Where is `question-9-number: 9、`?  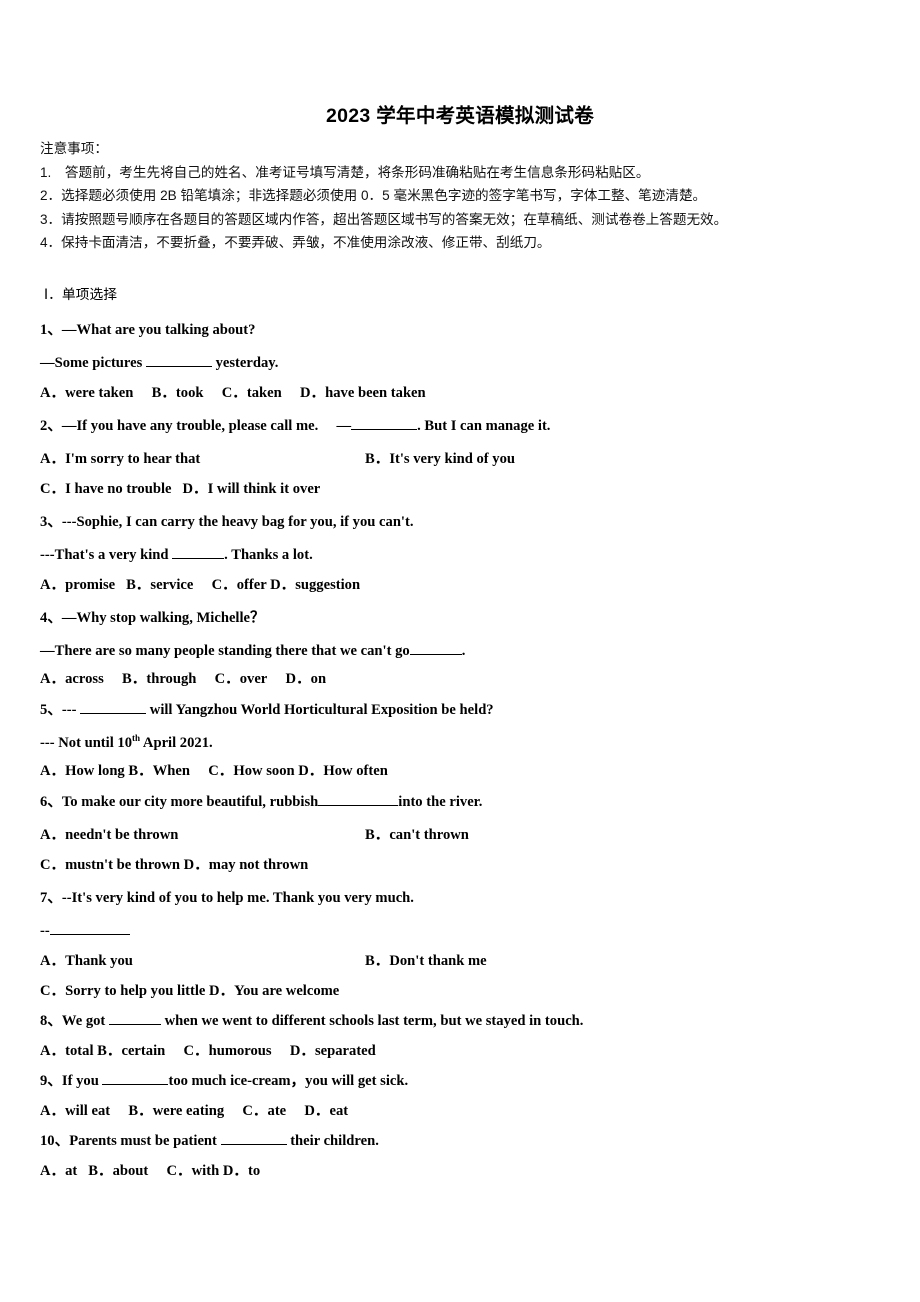 question-9-number: 9、 is located at coordinates (51, 1081).